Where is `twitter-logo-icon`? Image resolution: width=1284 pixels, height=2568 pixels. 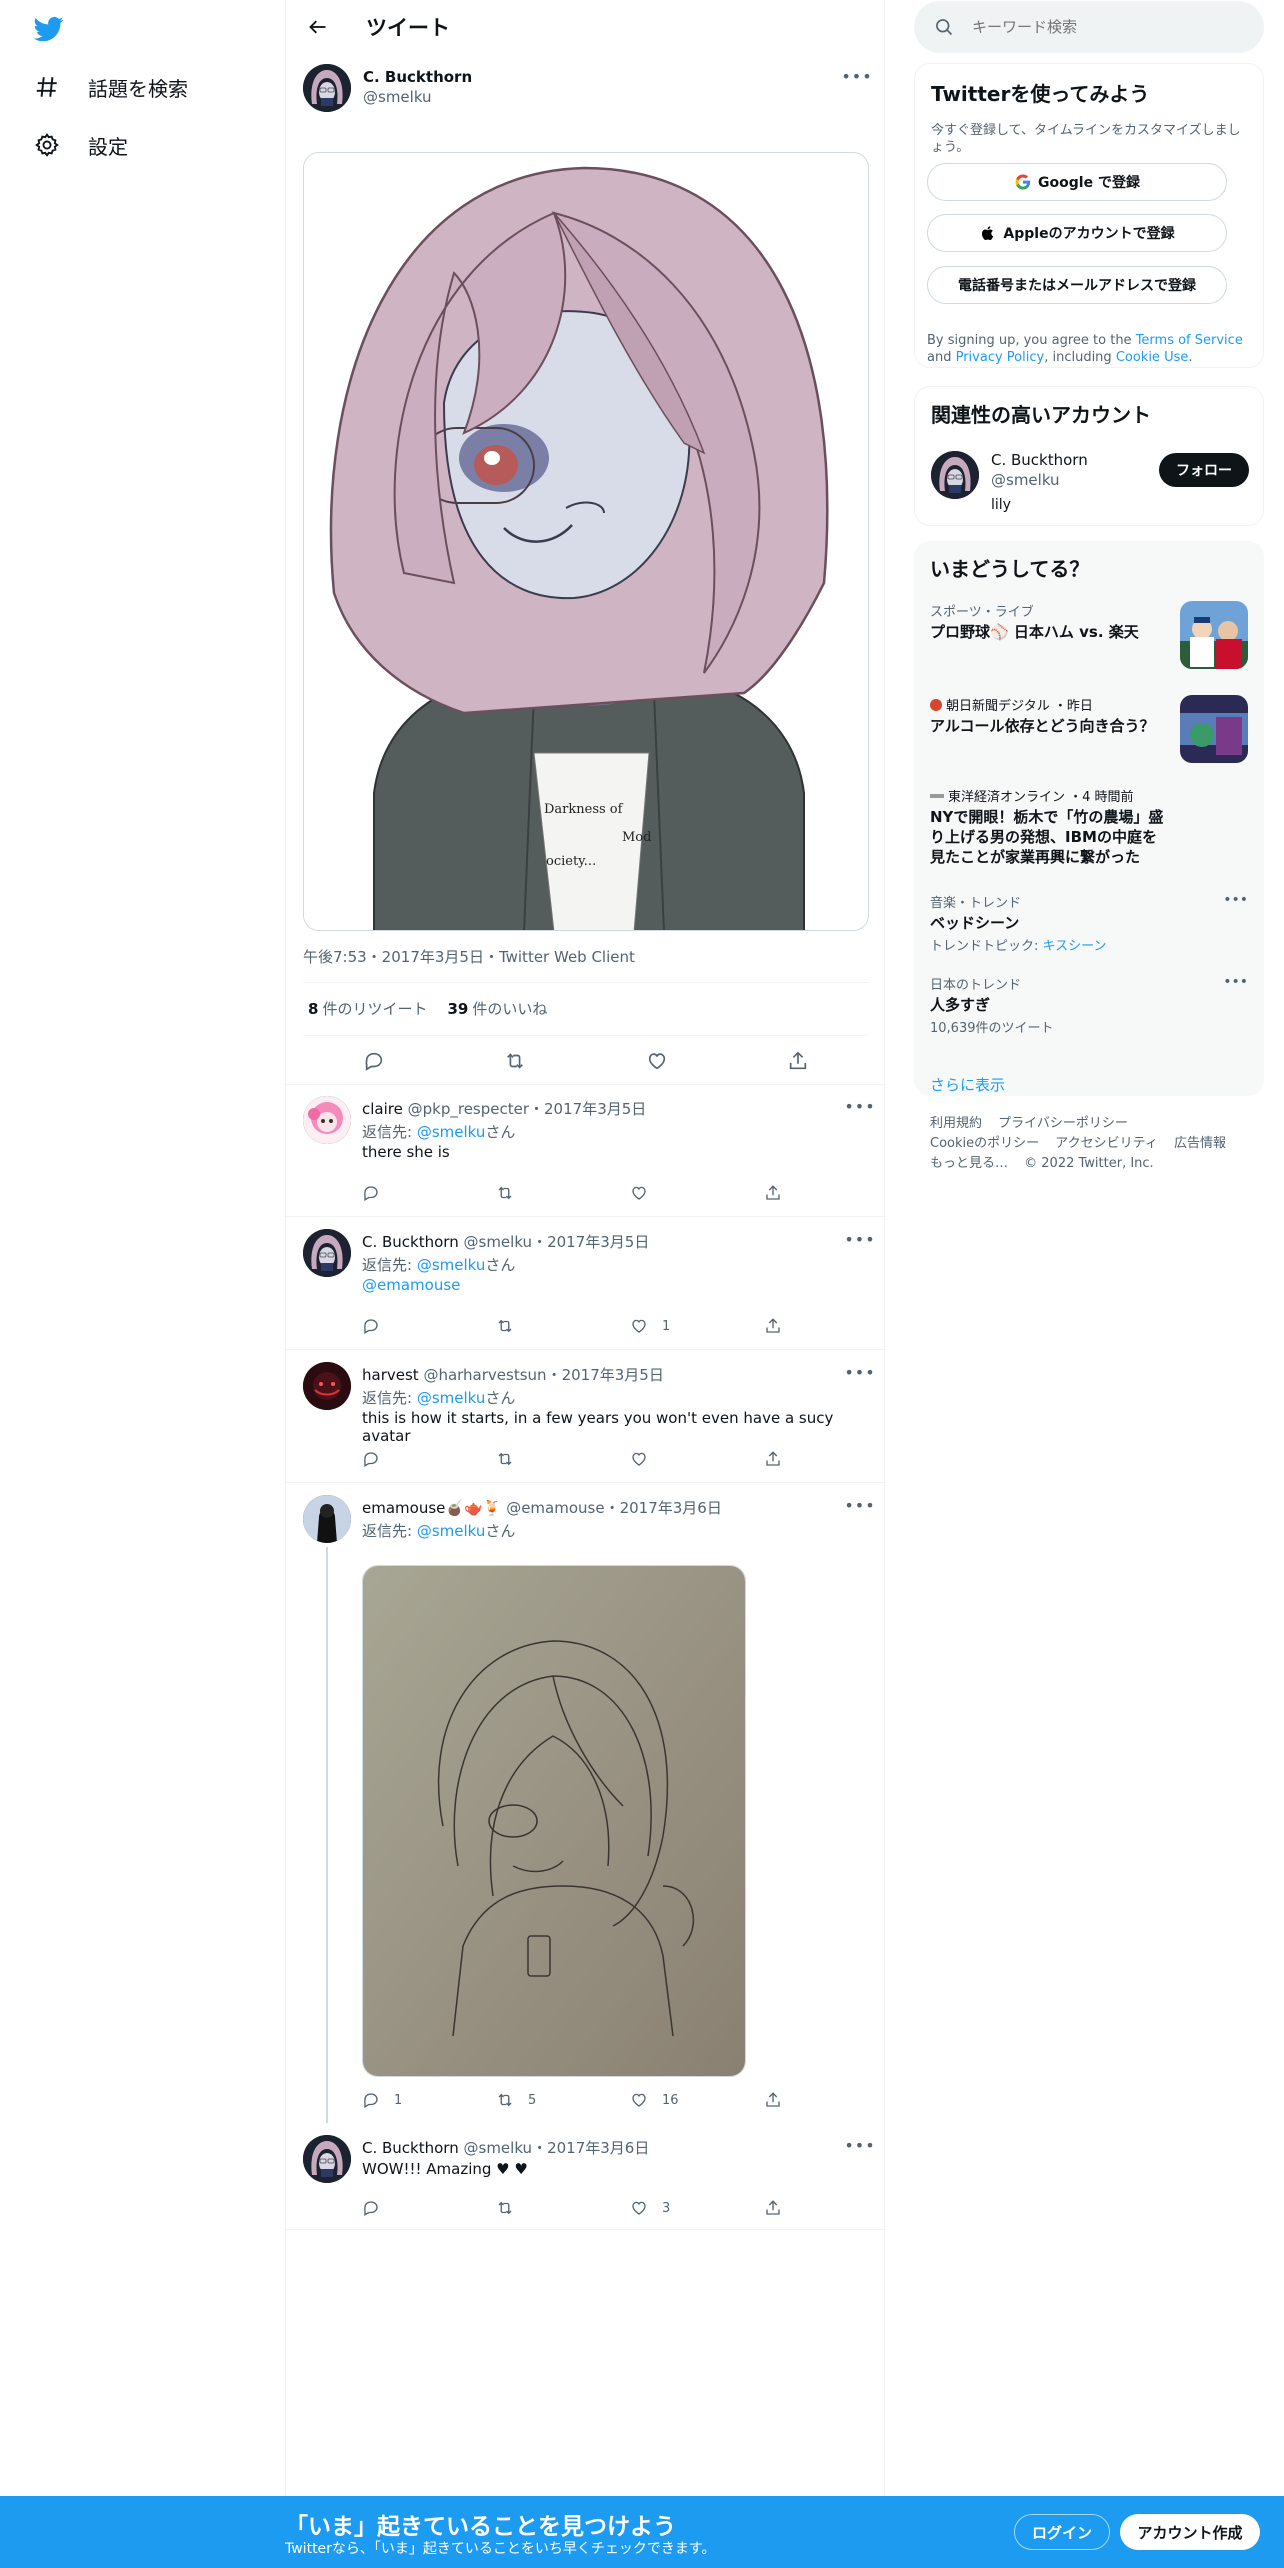 twitter-logo-icon is located at coordinates (49, 29).